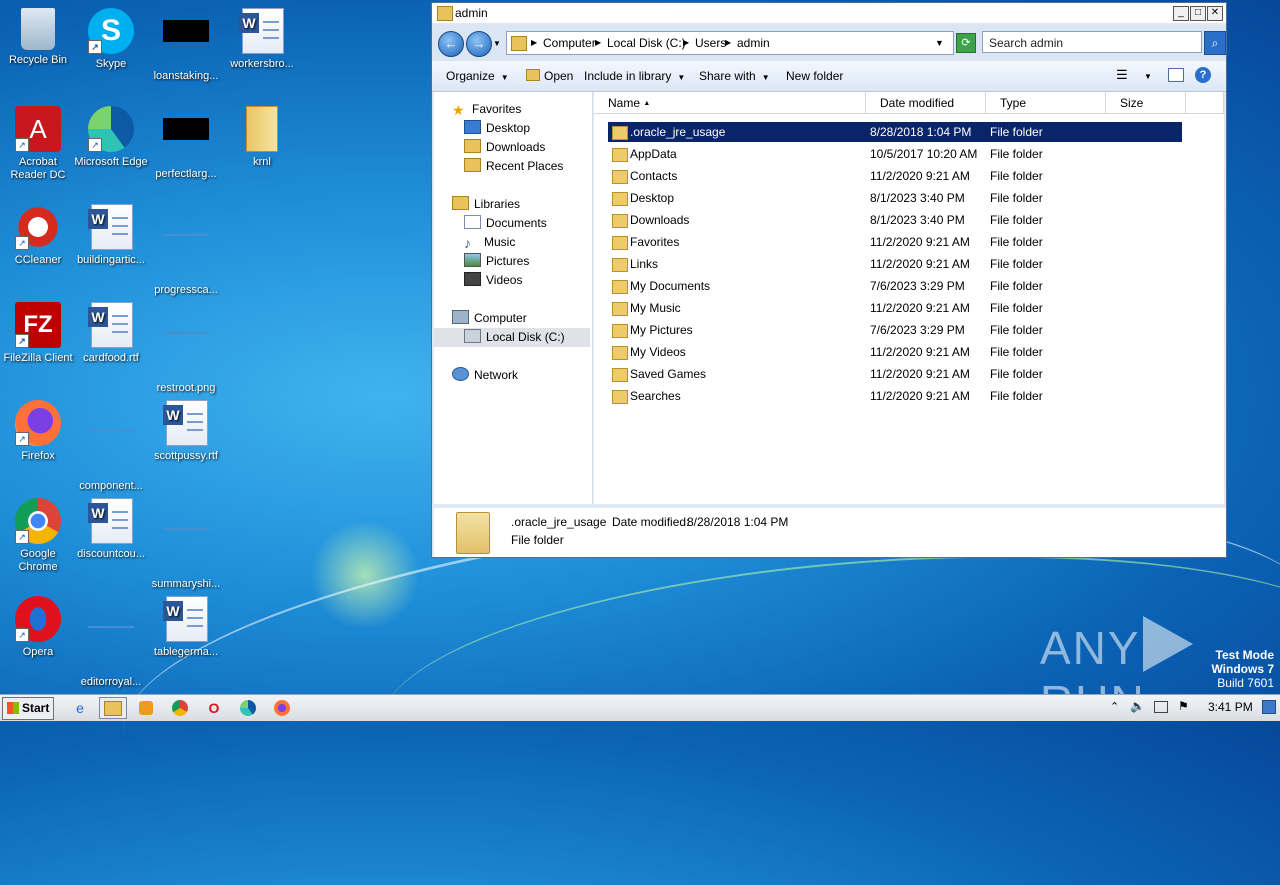  Describe the element at coordinates (926, 103) in the screenshot. I see `column-header-date: Date modified` at that location.